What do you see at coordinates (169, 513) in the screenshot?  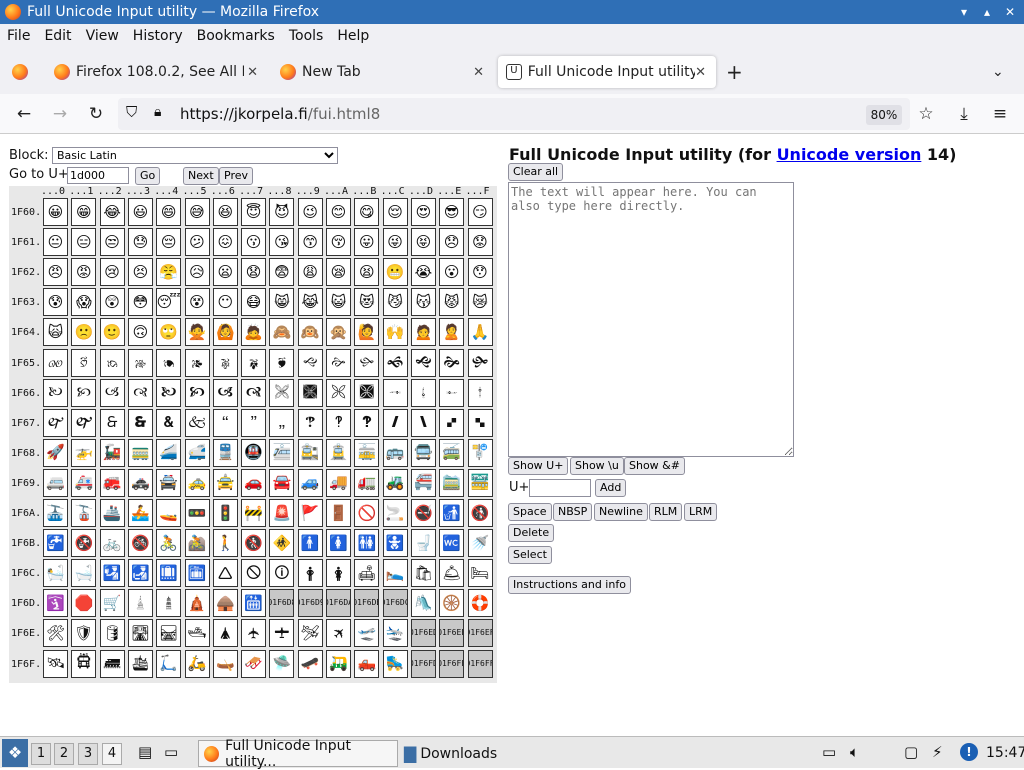 I see `char-cell: 🚤` at bounding box center [169, 513].